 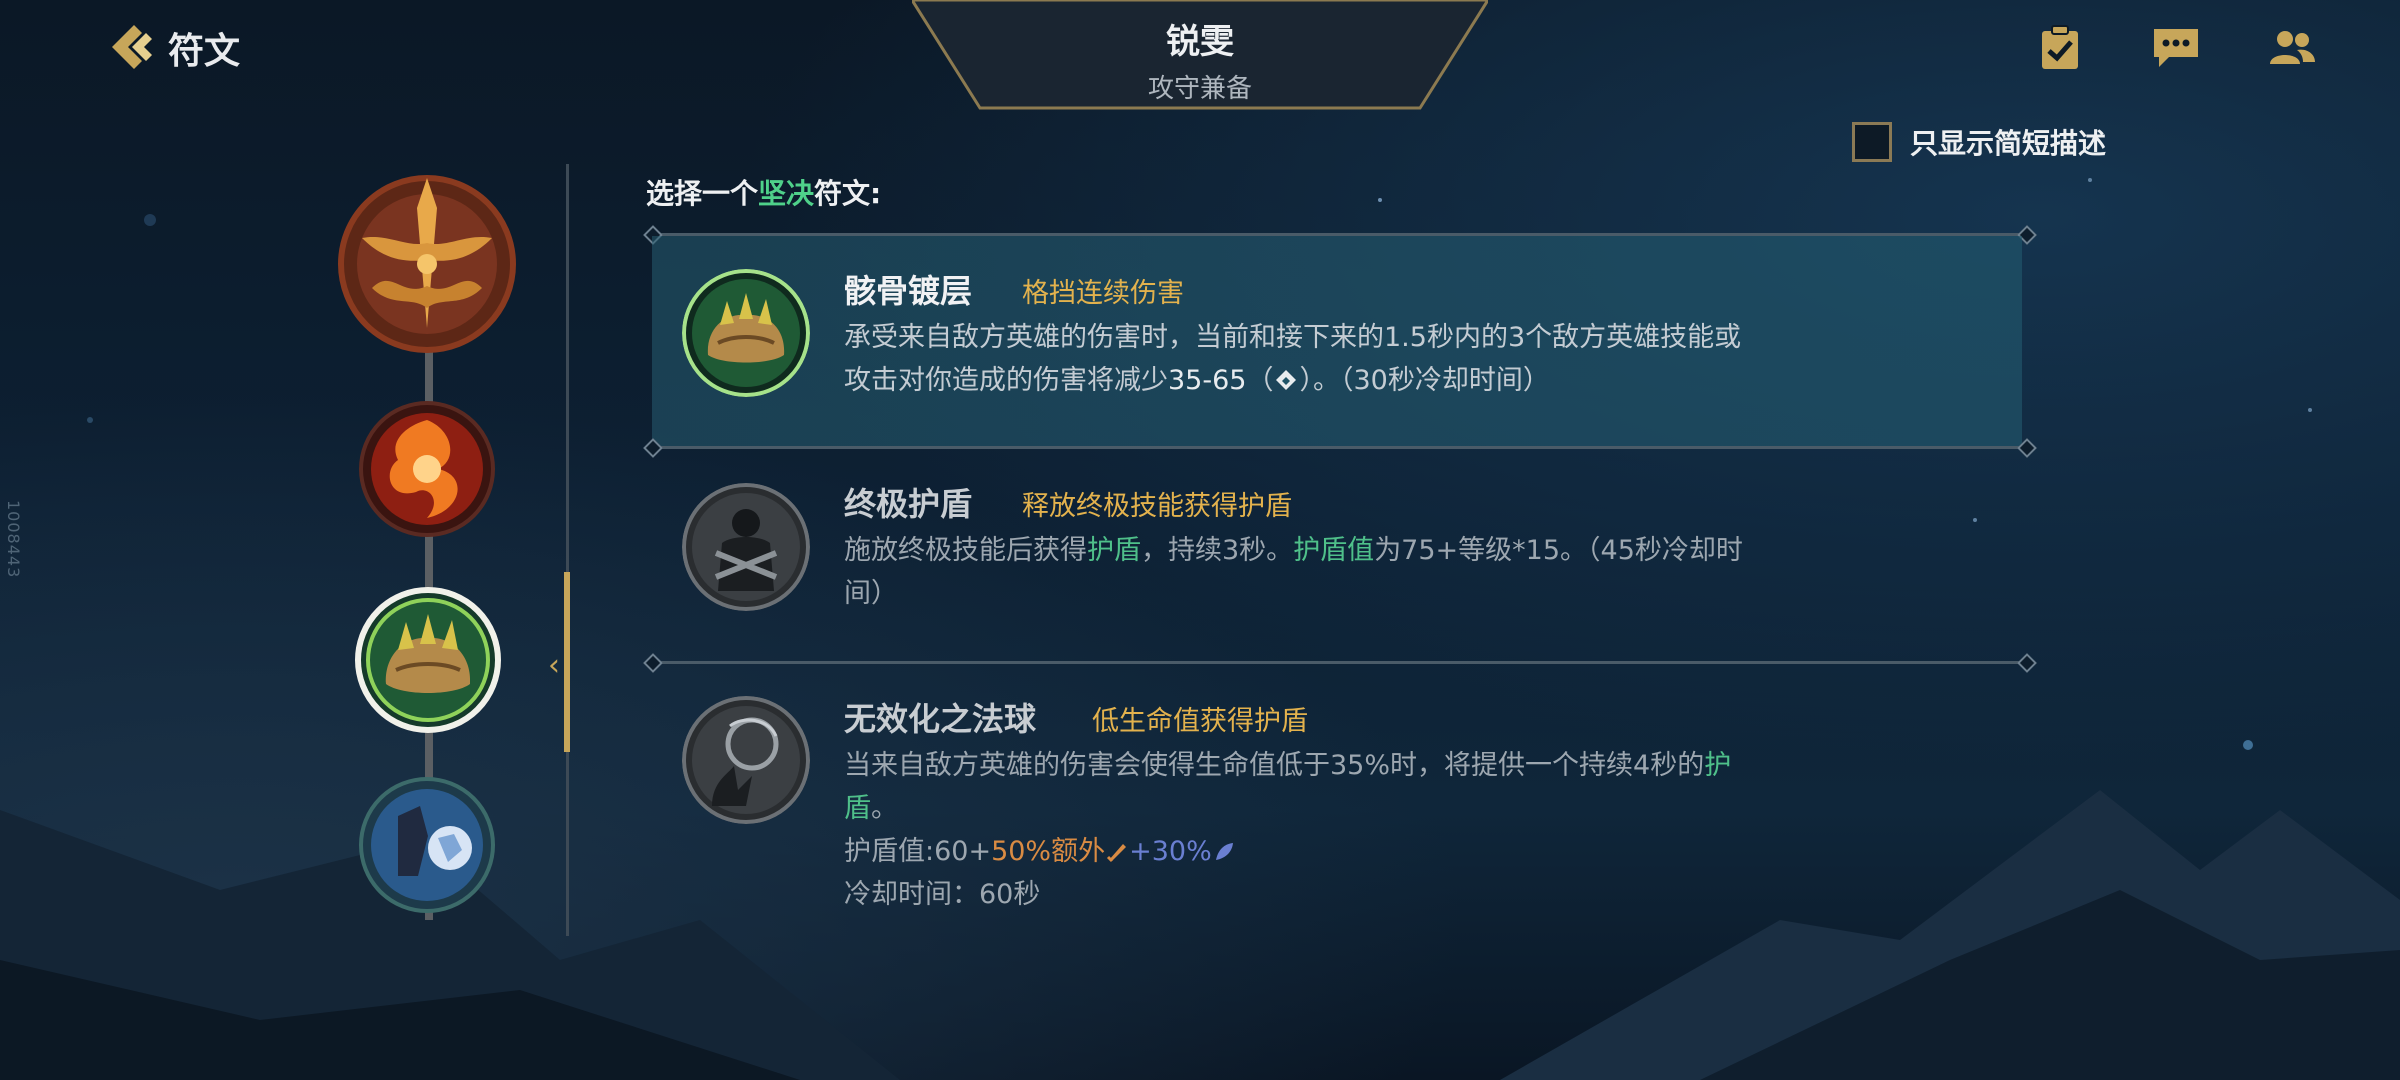 I want to click on panel-divider, so click(x=567, y=550).